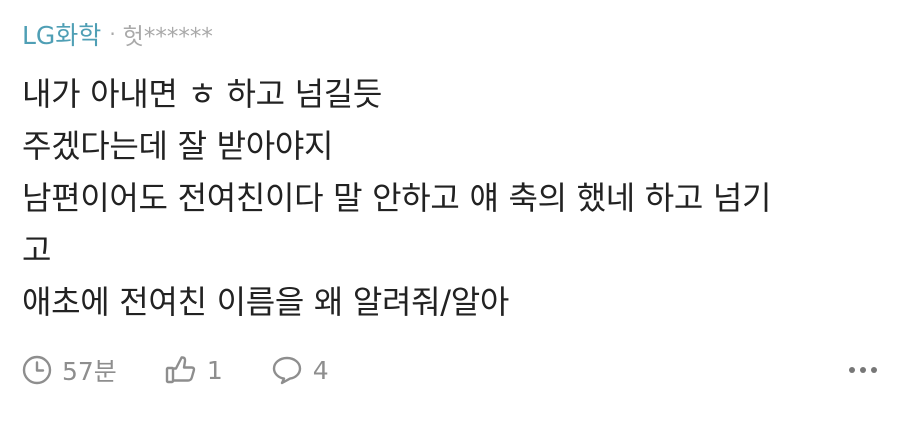  I want to click on more-horizontal-icon, so click(863, 370).